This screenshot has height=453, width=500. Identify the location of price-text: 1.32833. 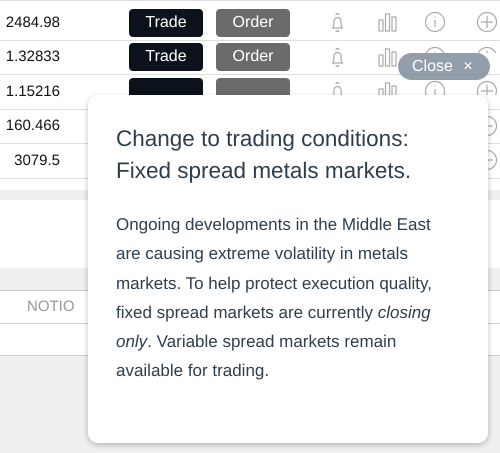
(32, 57).